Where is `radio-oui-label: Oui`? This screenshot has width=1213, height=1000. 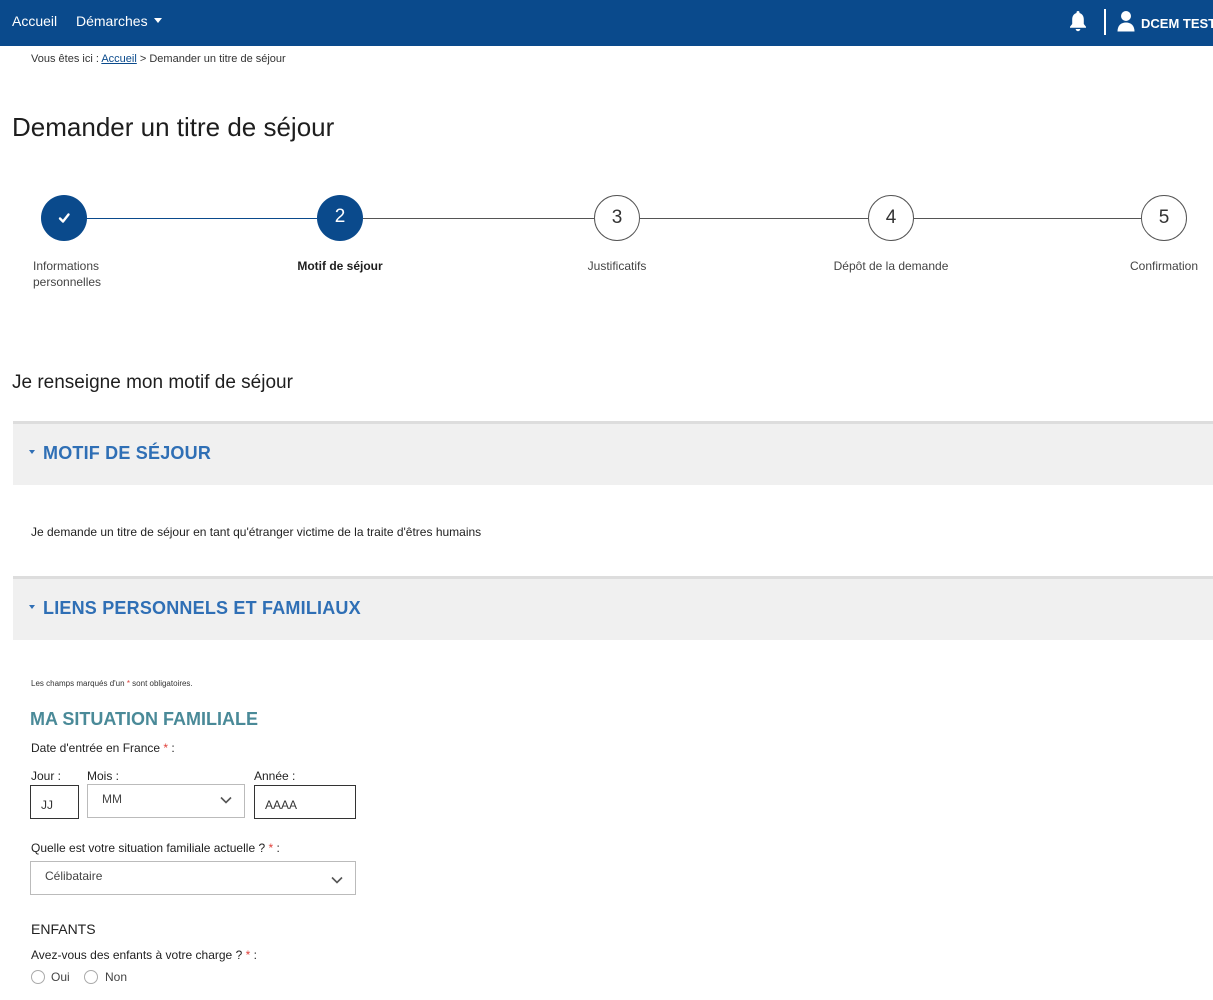
radio-oui-label: Oui is located at coordinates (60, 977).